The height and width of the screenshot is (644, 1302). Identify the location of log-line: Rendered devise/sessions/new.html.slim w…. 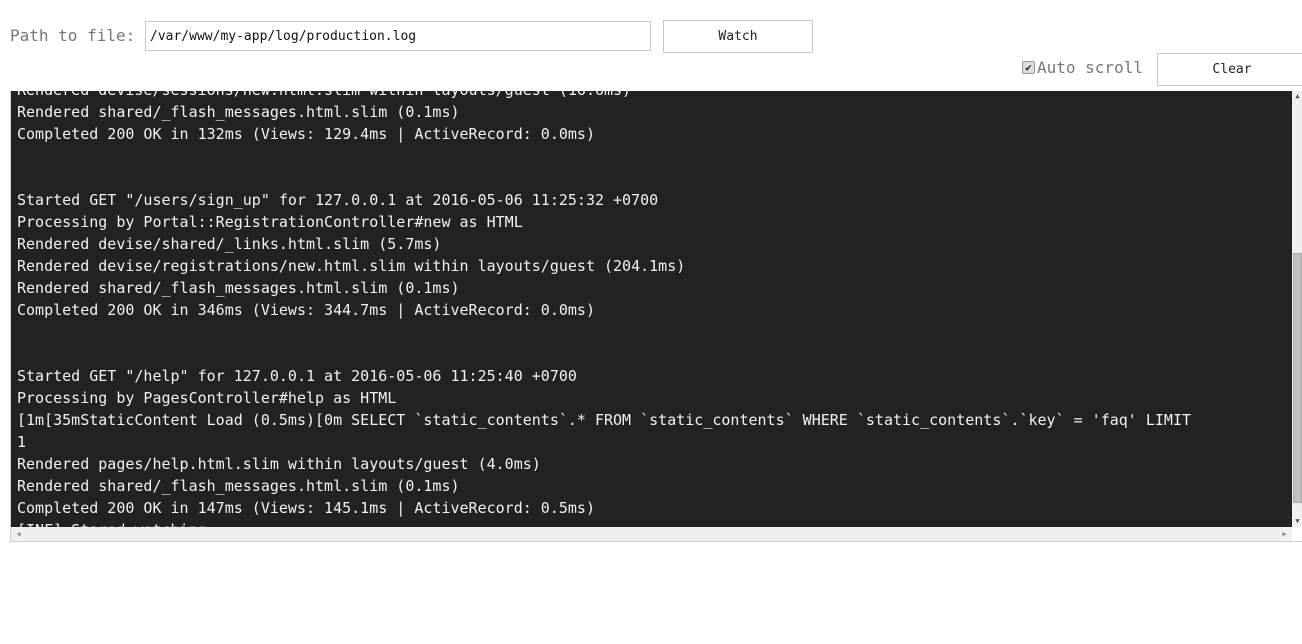
(604, 96).